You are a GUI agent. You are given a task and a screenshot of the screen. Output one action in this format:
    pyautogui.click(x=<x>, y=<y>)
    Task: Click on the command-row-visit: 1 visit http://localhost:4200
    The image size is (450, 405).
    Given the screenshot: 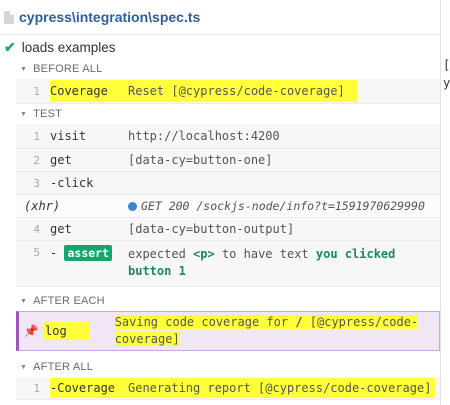 What is the action you would take?
    pyautogui.click(x=228, y=136)
    